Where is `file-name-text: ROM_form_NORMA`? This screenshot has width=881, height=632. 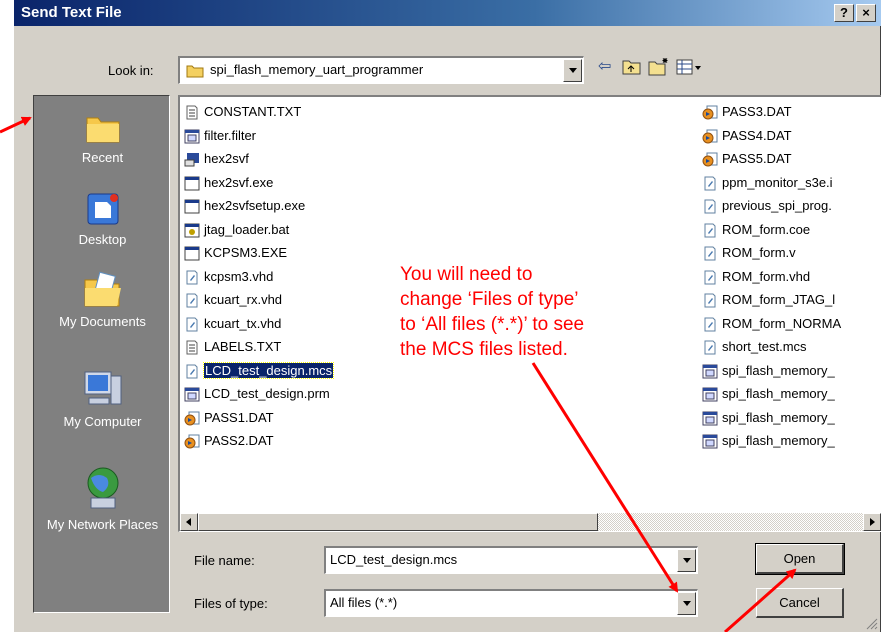 file-name-text: ROM_form_NORMA is located at coordinates (782, 323).